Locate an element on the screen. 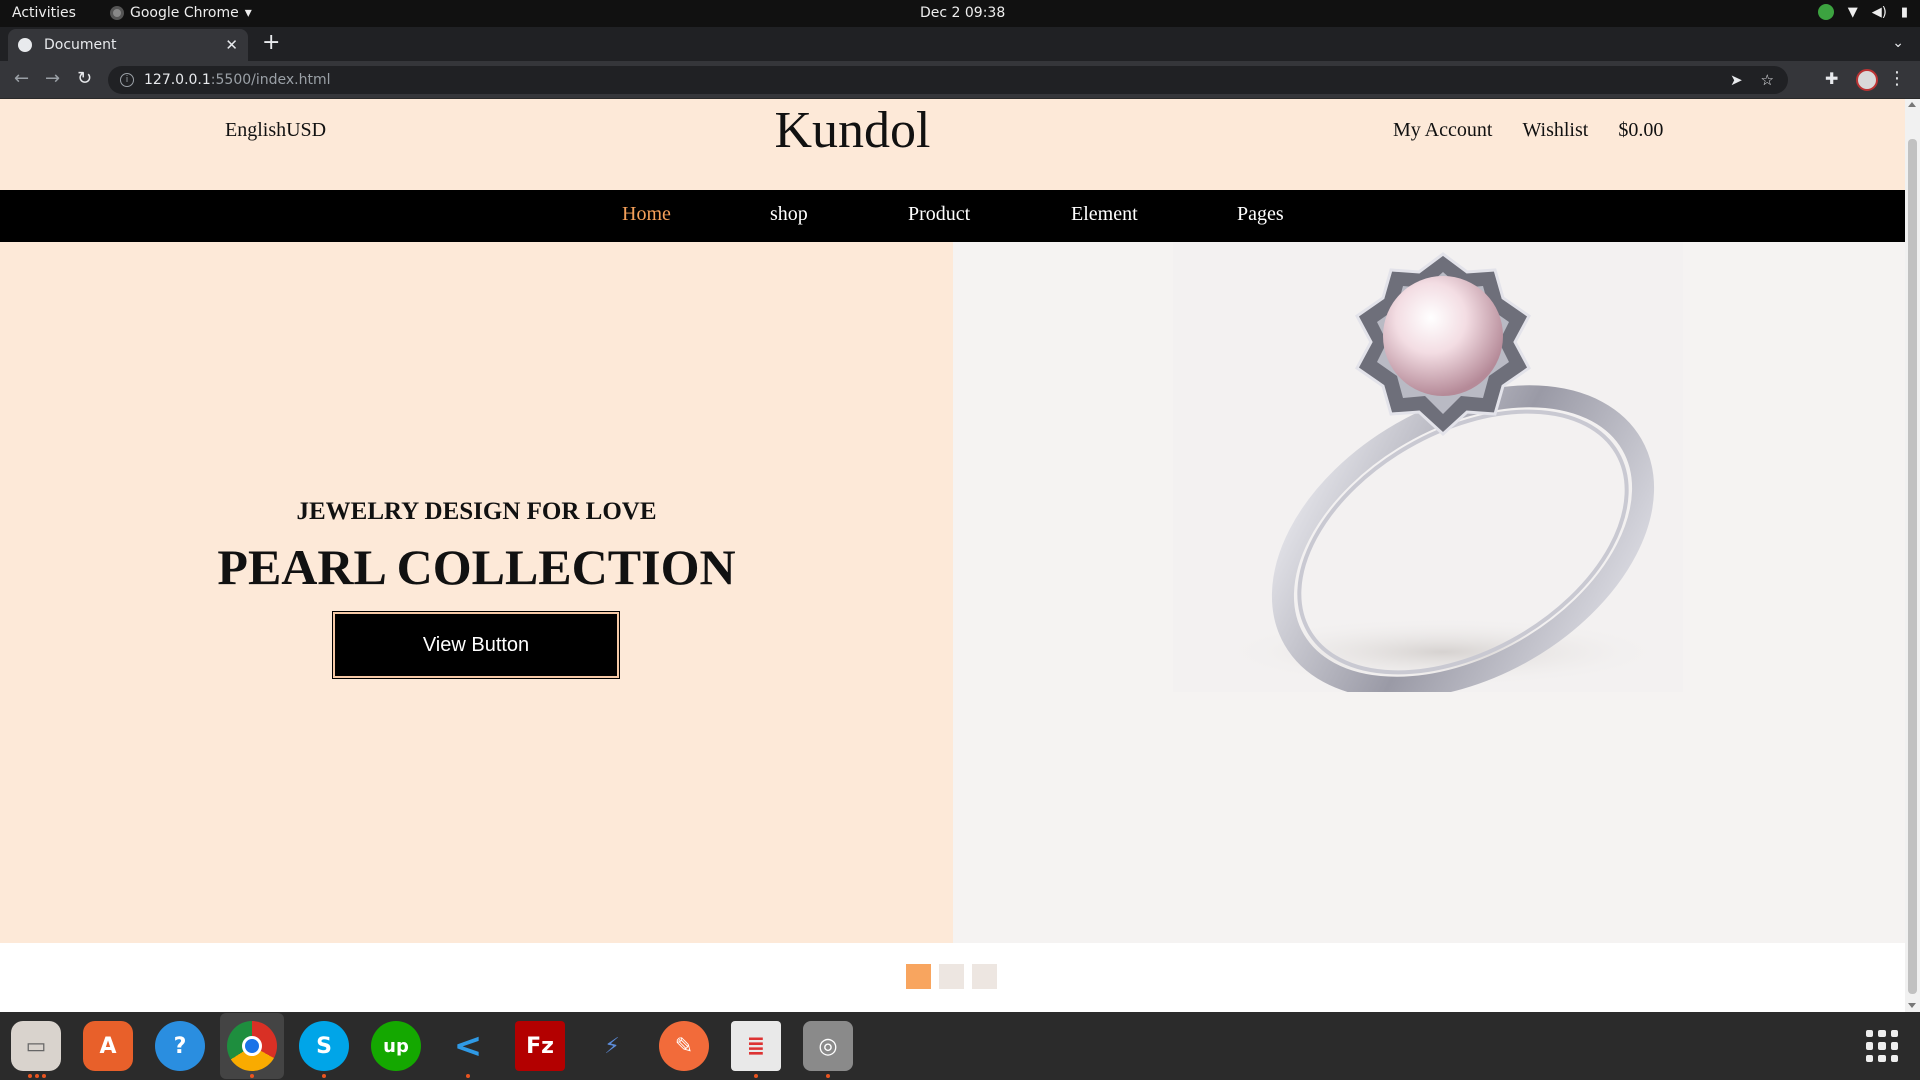  hero-subtitle: JEWELRY DESIGN FOR LOVE is located at coordinates (476, 511).